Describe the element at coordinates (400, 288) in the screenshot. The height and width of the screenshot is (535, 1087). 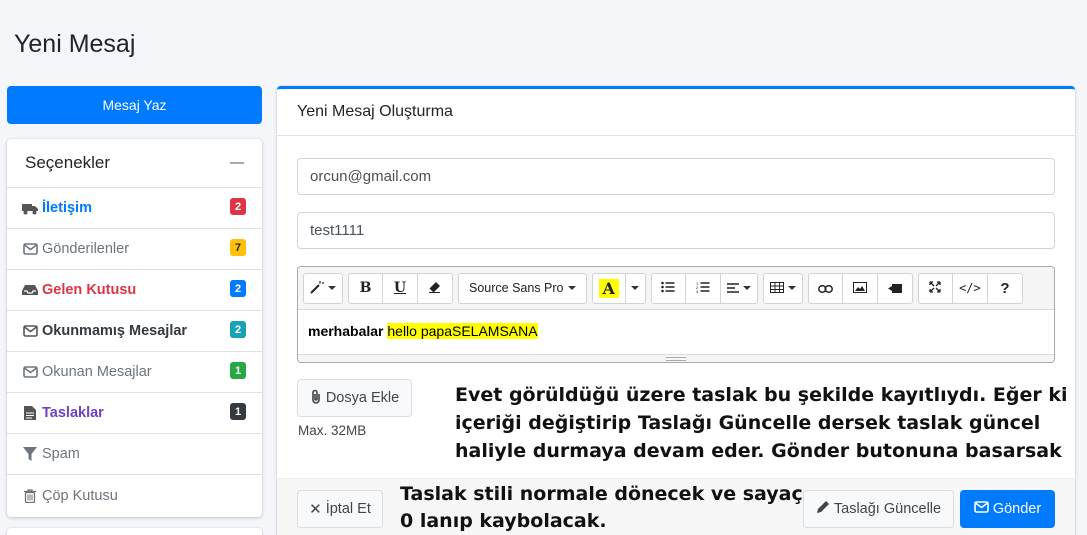
I see `underline-button: U` at that location.